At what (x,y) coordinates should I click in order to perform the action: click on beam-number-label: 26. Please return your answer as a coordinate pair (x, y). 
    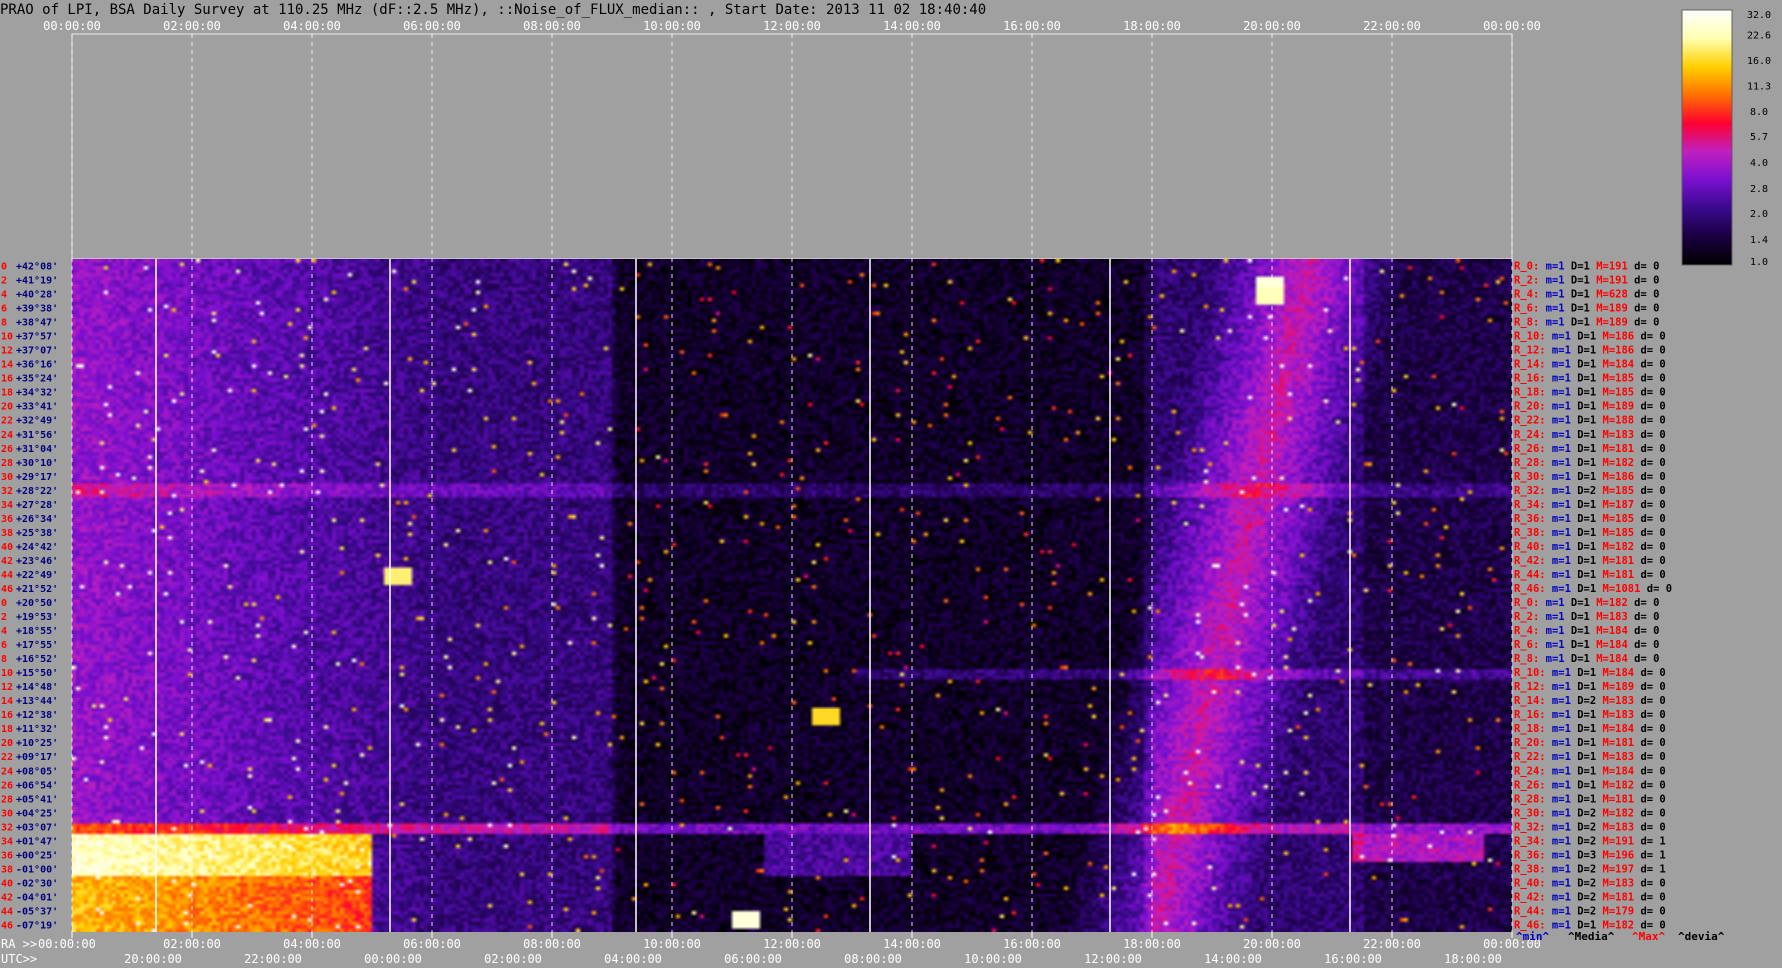
    Looking at the image, I should click on (7, 449).